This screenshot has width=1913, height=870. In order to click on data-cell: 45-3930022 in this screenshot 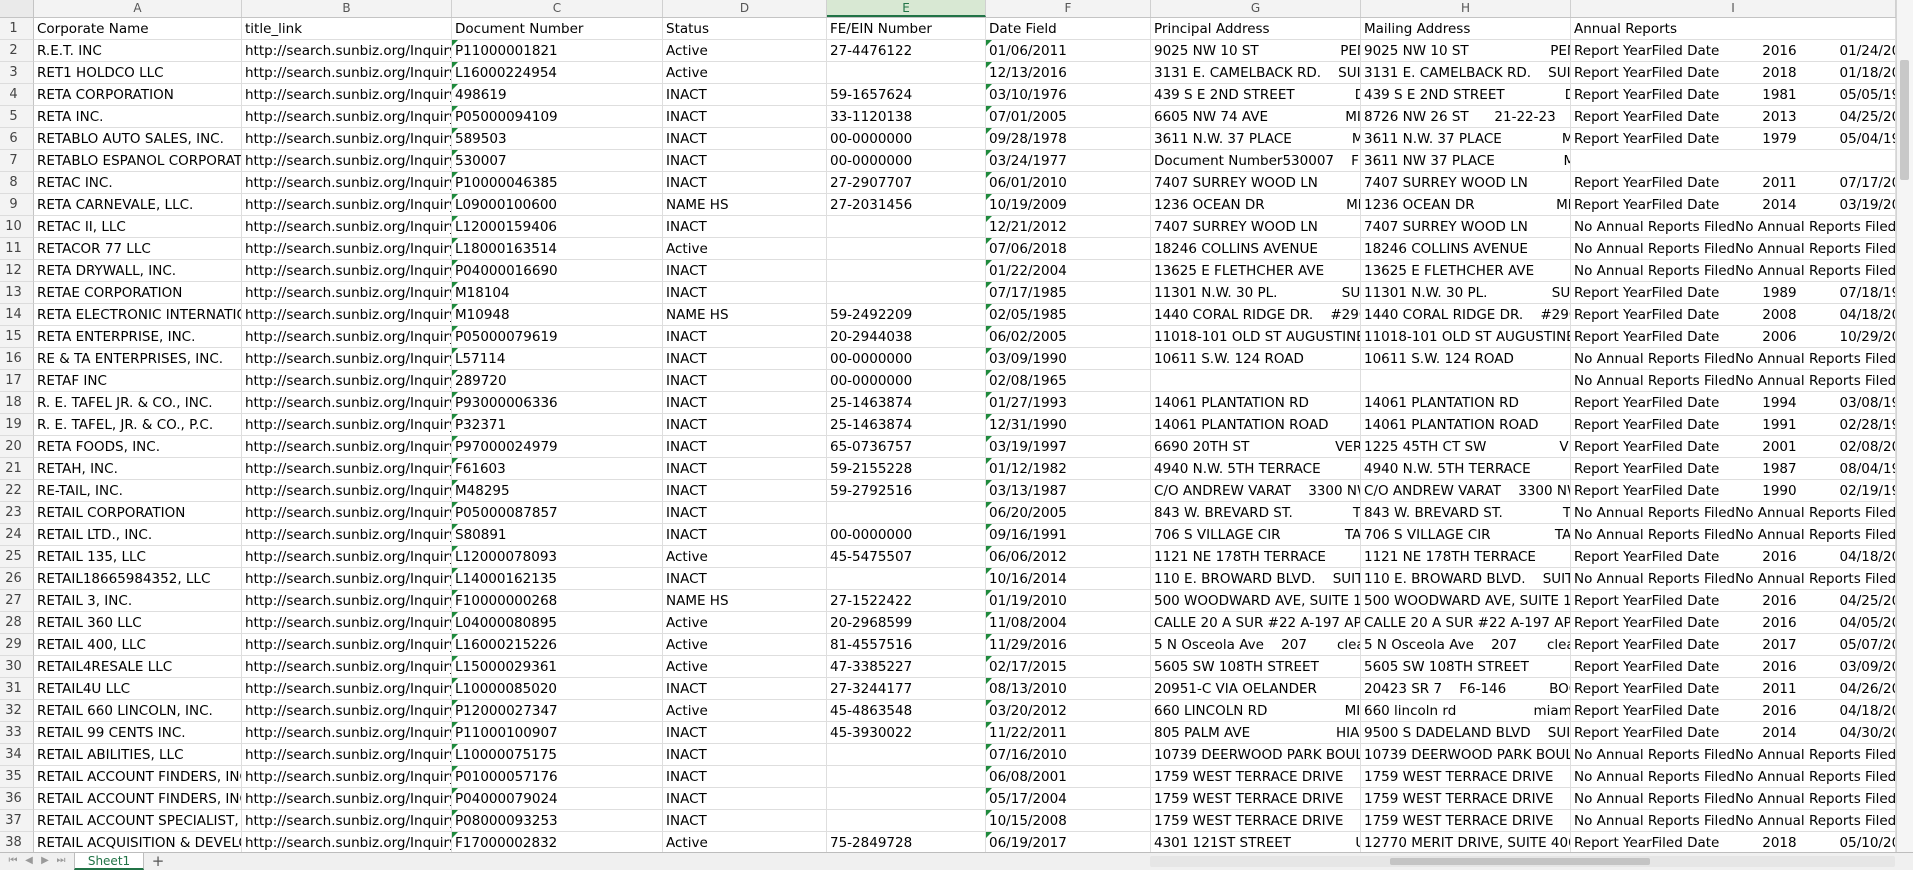, I will do `click(906, 733)`.